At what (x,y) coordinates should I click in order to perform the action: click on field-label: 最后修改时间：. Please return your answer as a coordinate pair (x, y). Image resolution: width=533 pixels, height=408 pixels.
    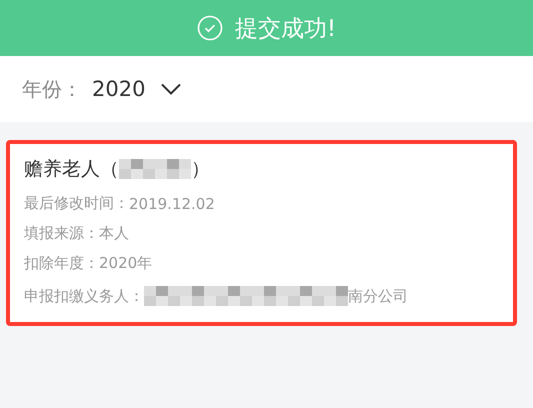
    Looking at the image, I should click on (76, 203).